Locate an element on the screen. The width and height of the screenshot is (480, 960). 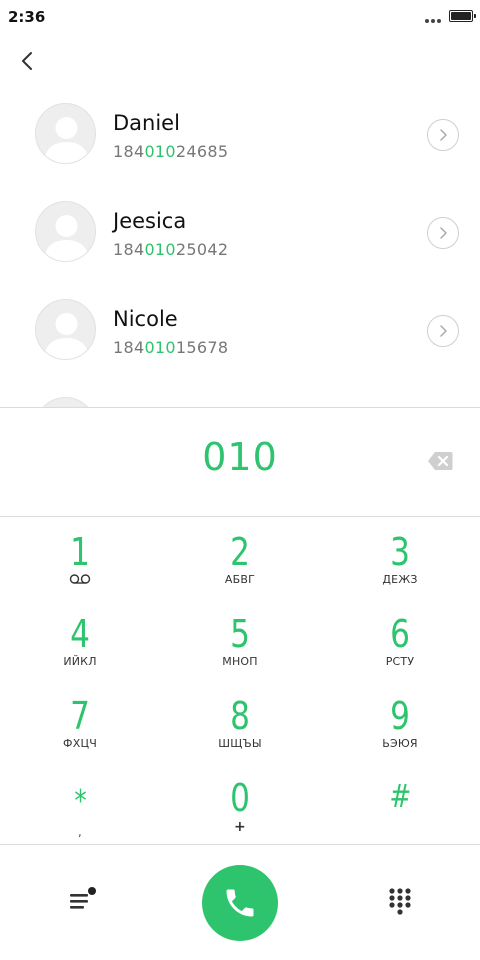
key-5: 5 МНОП is located at coordinates (240, 640).